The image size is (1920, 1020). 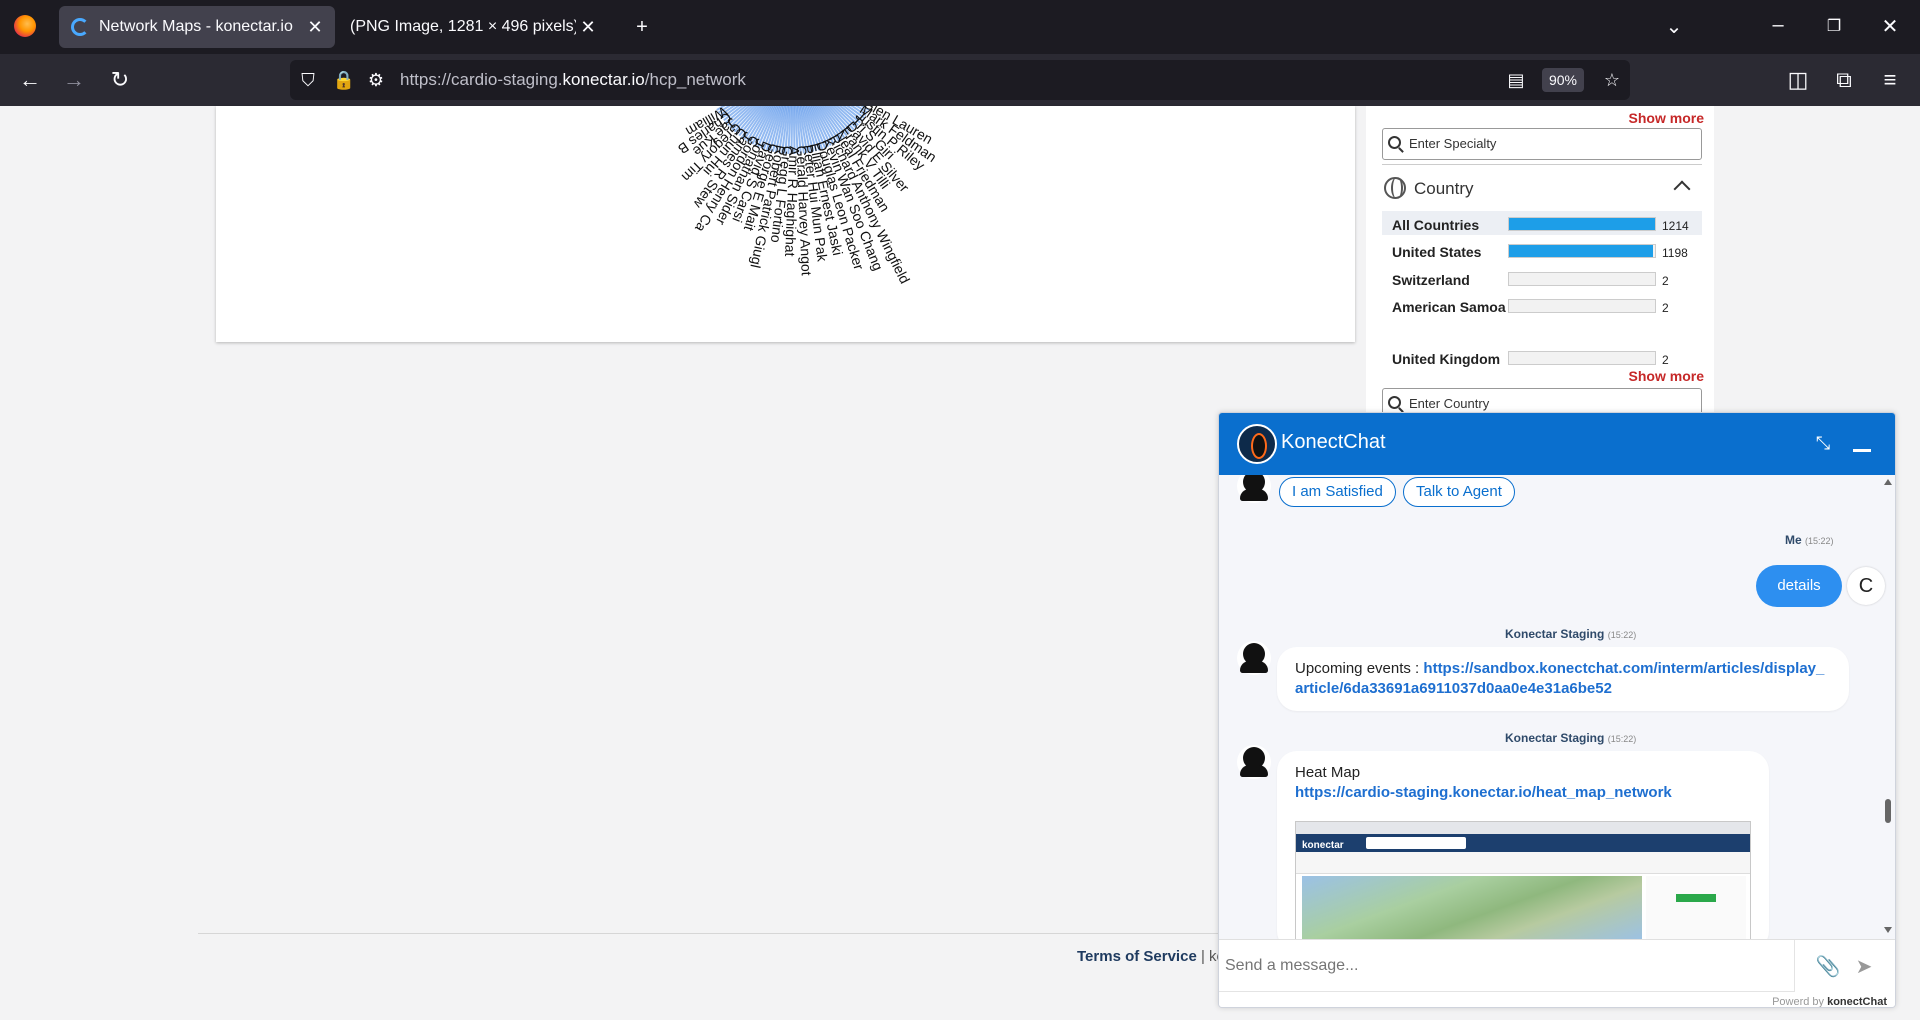 I want to click on reader-view-icon: ▤, so click(x=1516, y=80).